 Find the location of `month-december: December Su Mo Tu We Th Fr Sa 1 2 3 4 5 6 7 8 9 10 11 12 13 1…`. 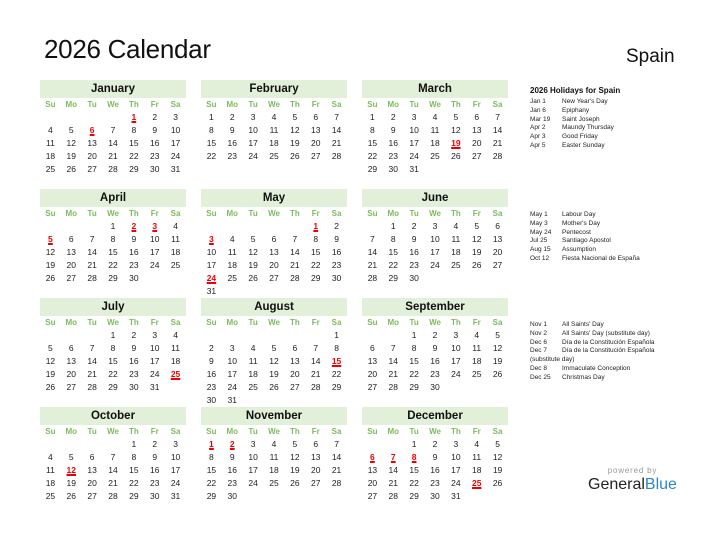

month-december: December Su Mo Tu We Th Fr Sa 1 2 3 4 5 6 7 8 9 10 11 12 13 1… is located at coordinates (435, 455).